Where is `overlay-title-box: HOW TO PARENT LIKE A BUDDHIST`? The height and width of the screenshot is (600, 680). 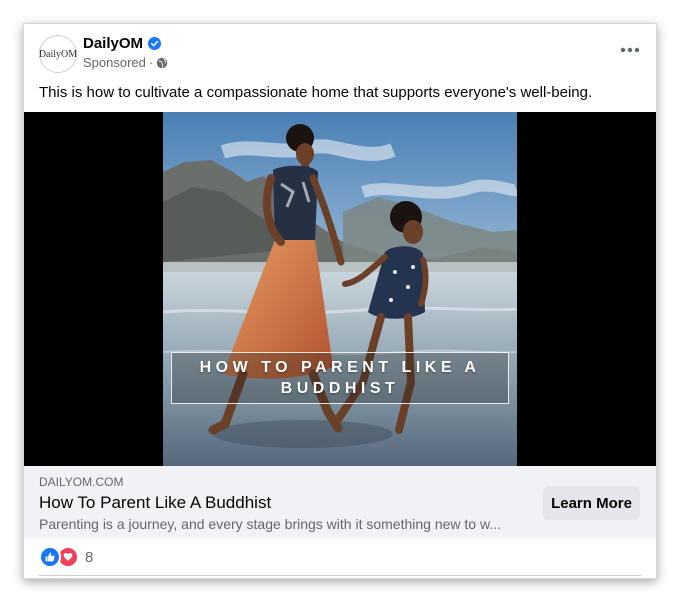
overlay-title-box: HOW TO PARENT LIKE A BUDDHIST is located at coordinates (340, 378).